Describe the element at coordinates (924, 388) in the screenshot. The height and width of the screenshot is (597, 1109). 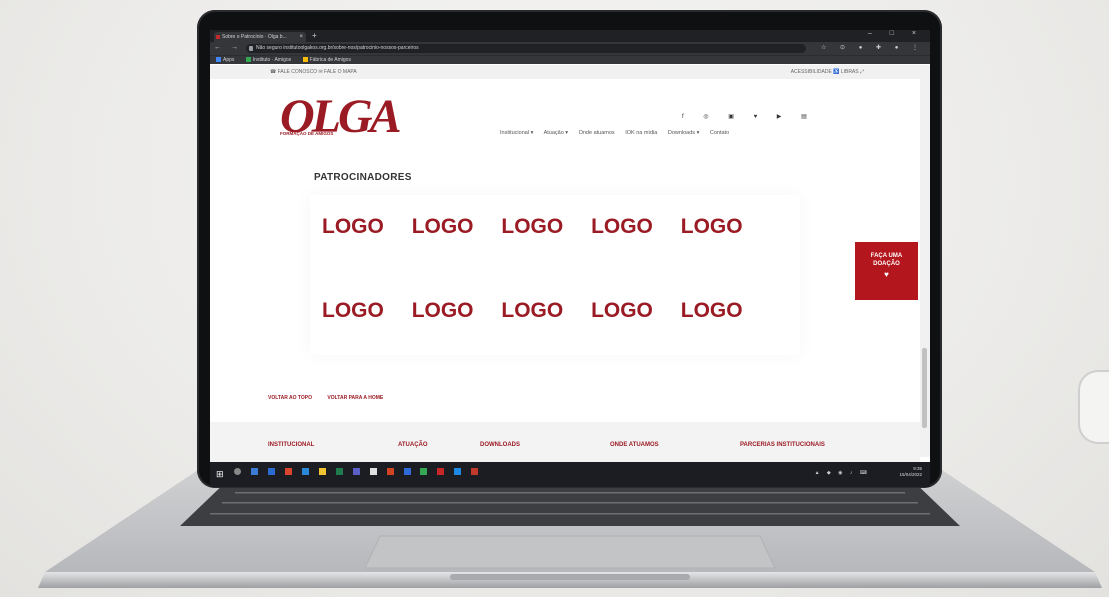
I see `scrollbar-thumb` at that location.